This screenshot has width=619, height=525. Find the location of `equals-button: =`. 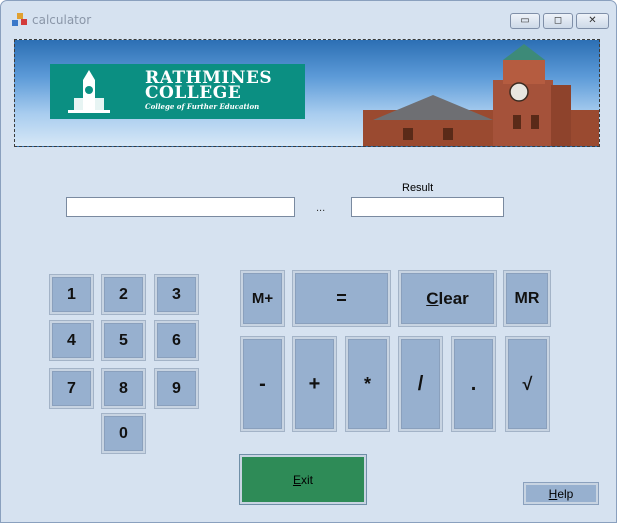

equals-button: = is located at coordinates (341, 298).